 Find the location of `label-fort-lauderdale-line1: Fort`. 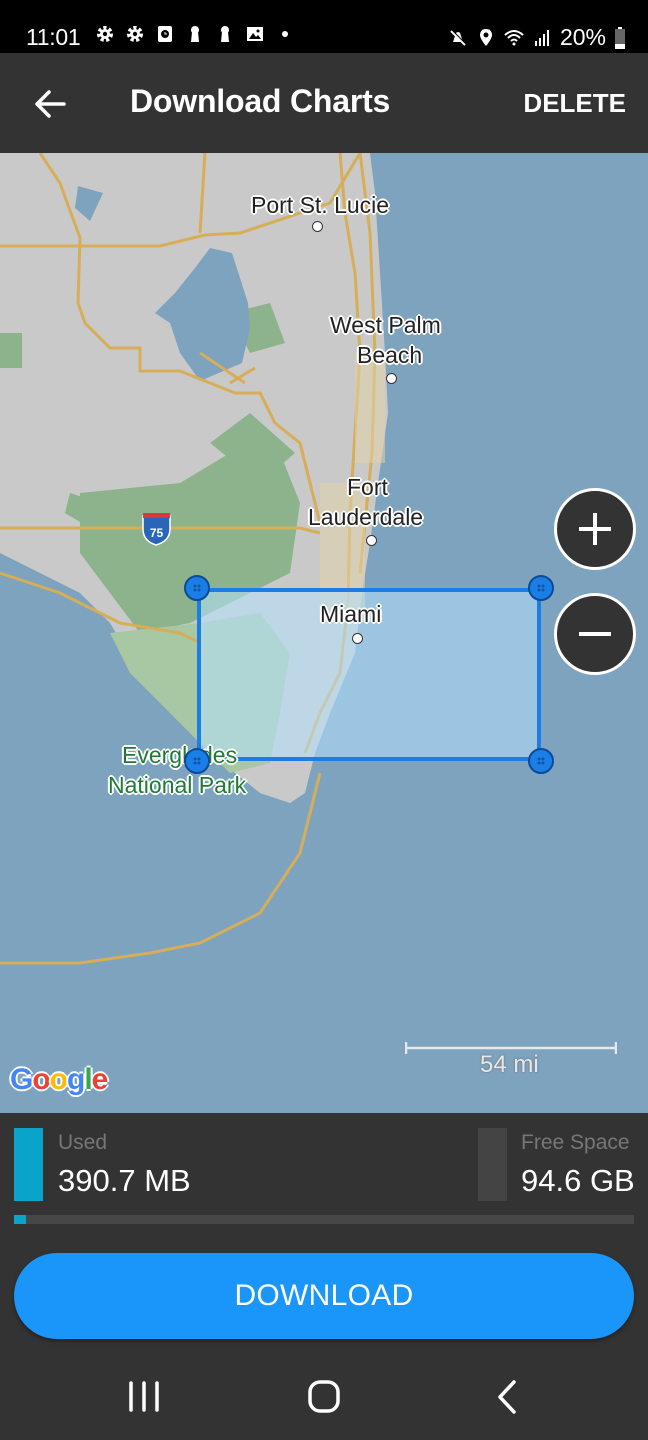

label-fort-lauderdale-line1: Fort is located at coordinates (367, 487).